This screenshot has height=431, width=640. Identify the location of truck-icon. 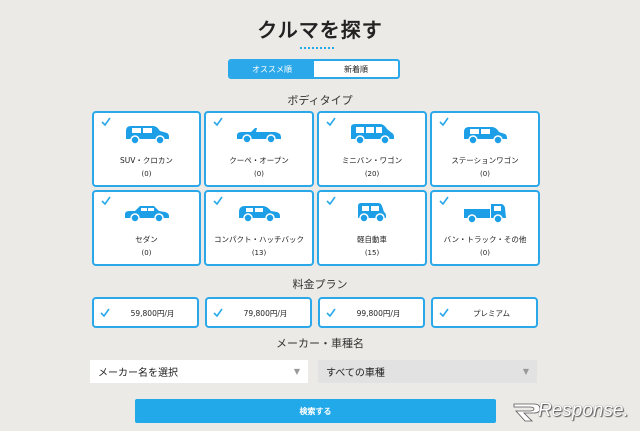
(485, 214).